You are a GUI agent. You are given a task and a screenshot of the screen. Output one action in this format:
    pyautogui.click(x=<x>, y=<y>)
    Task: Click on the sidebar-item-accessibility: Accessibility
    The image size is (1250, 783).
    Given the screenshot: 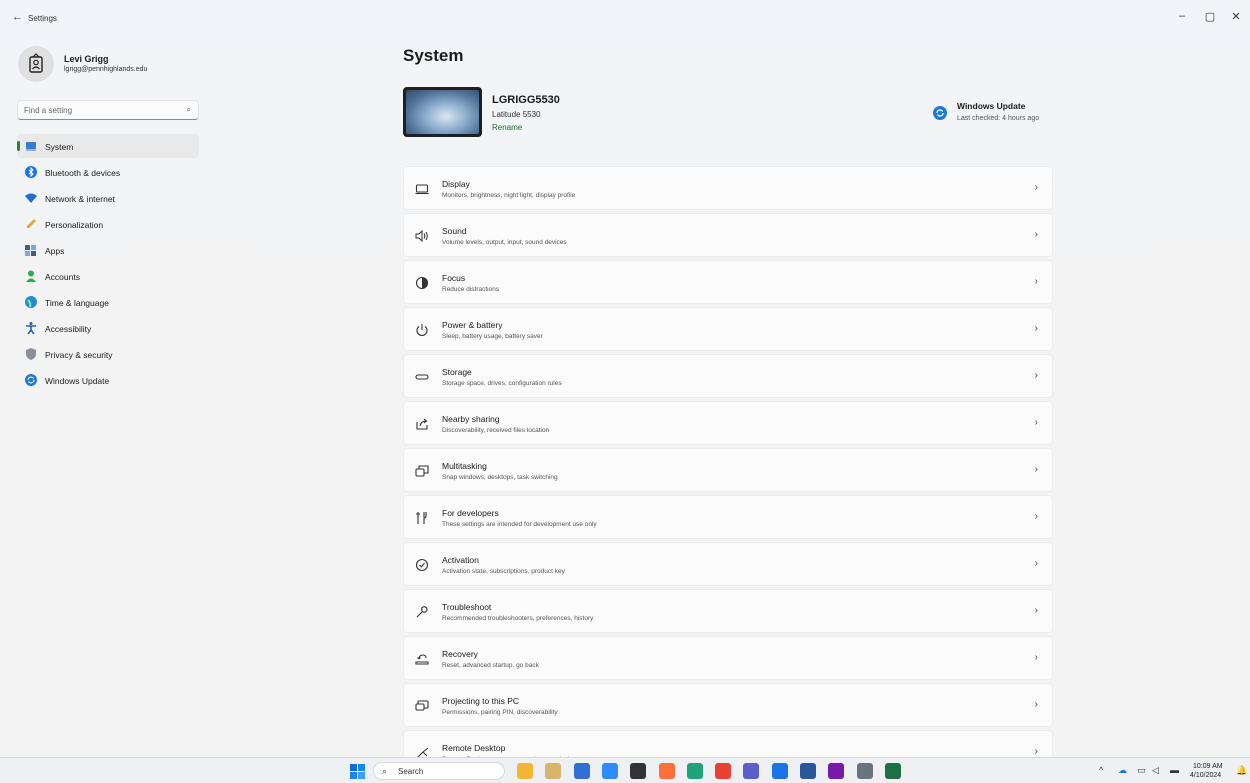 What is the action you would take?
    pyautogui.click(x=108, y=328)
    